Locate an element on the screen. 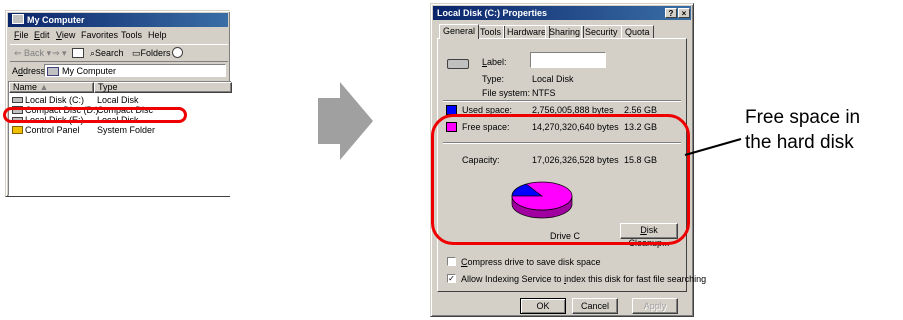  compress-checkbox is located at coordinates (451, 261).